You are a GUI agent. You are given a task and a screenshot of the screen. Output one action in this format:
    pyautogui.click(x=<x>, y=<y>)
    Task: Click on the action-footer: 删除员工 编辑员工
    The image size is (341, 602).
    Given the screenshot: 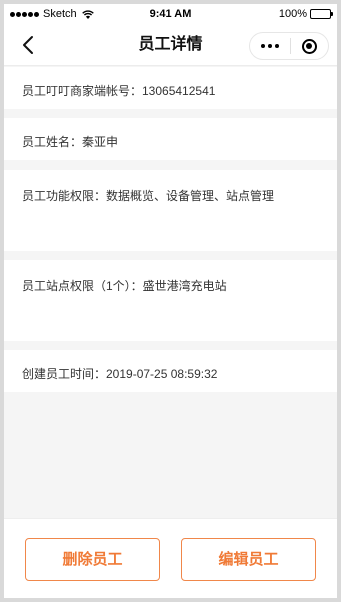 What is the action you would take?
    pyautogui.click(x=170, y=558)
    